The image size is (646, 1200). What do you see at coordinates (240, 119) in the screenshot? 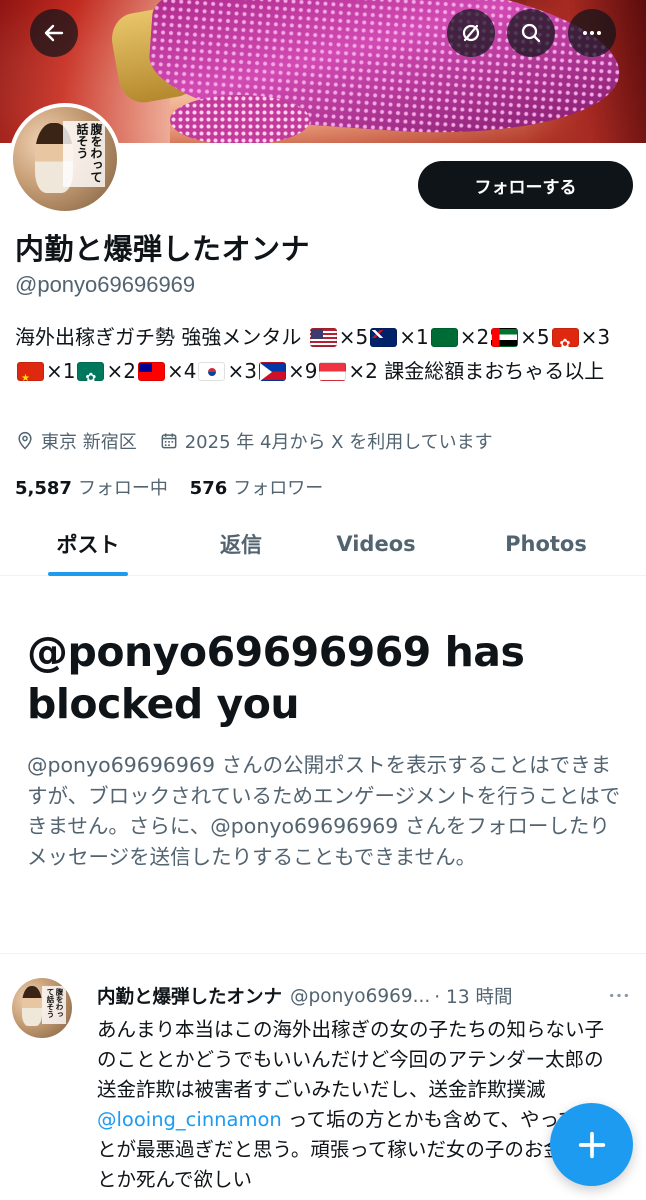
I see `banner-sparkle` at bounding box center [240, 119].